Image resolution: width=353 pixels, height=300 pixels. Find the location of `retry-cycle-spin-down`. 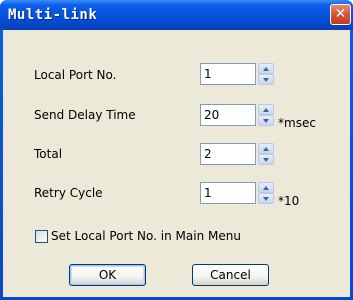

retry-cycle-spin-down is located at coordinates (266, 198).